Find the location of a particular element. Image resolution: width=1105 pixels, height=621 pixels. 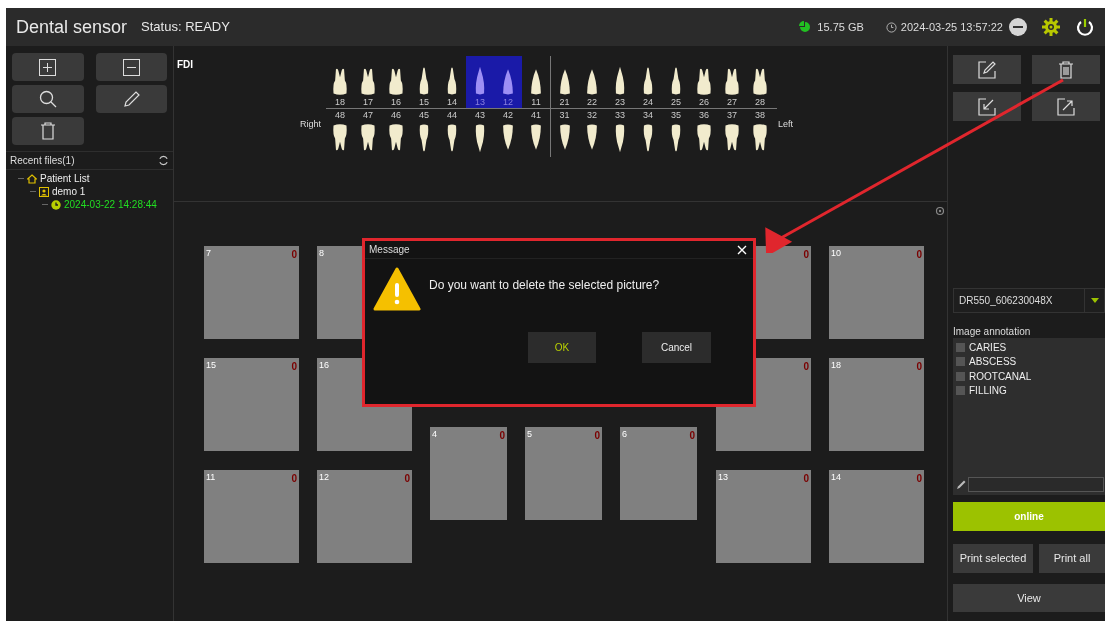

slot-number: 16 is located at coordinates (324, 365).